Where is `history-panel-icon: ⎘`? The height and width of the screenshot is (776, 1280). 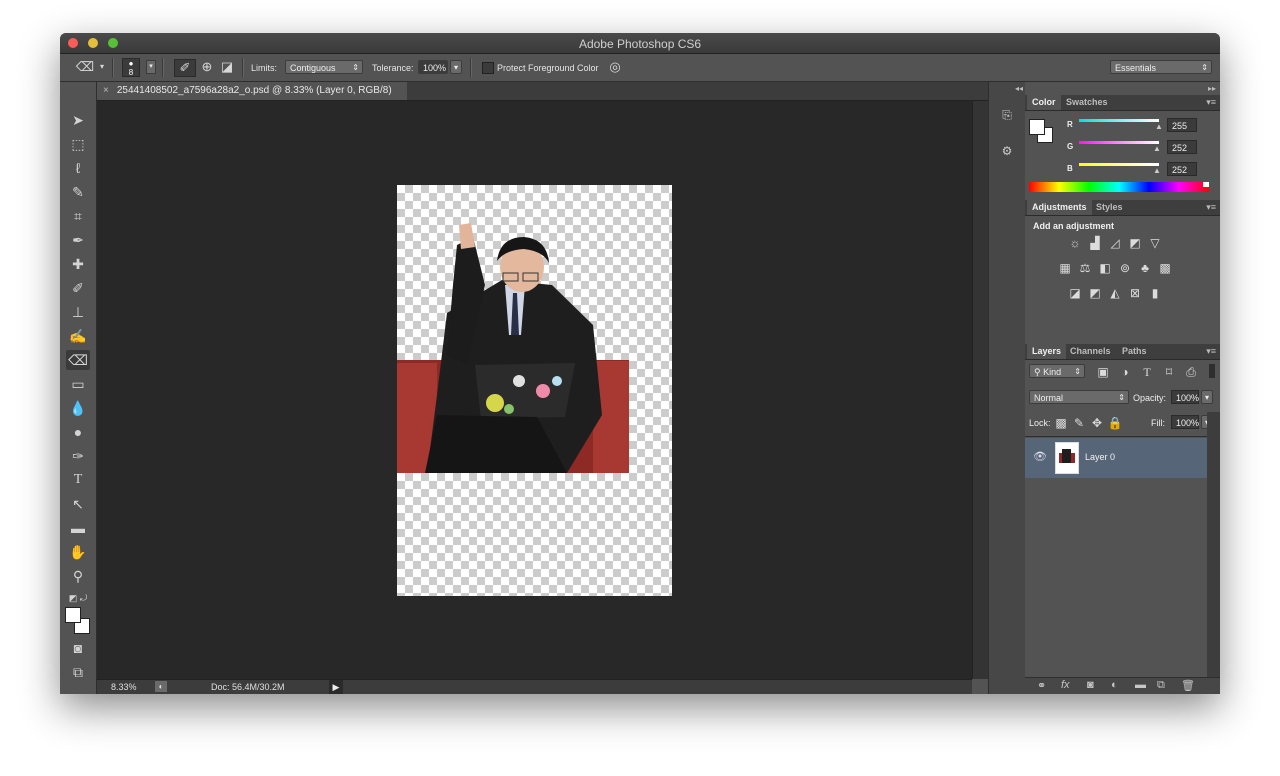
history-panel-icon: ⎘ is located at coordinates (1007, 115).